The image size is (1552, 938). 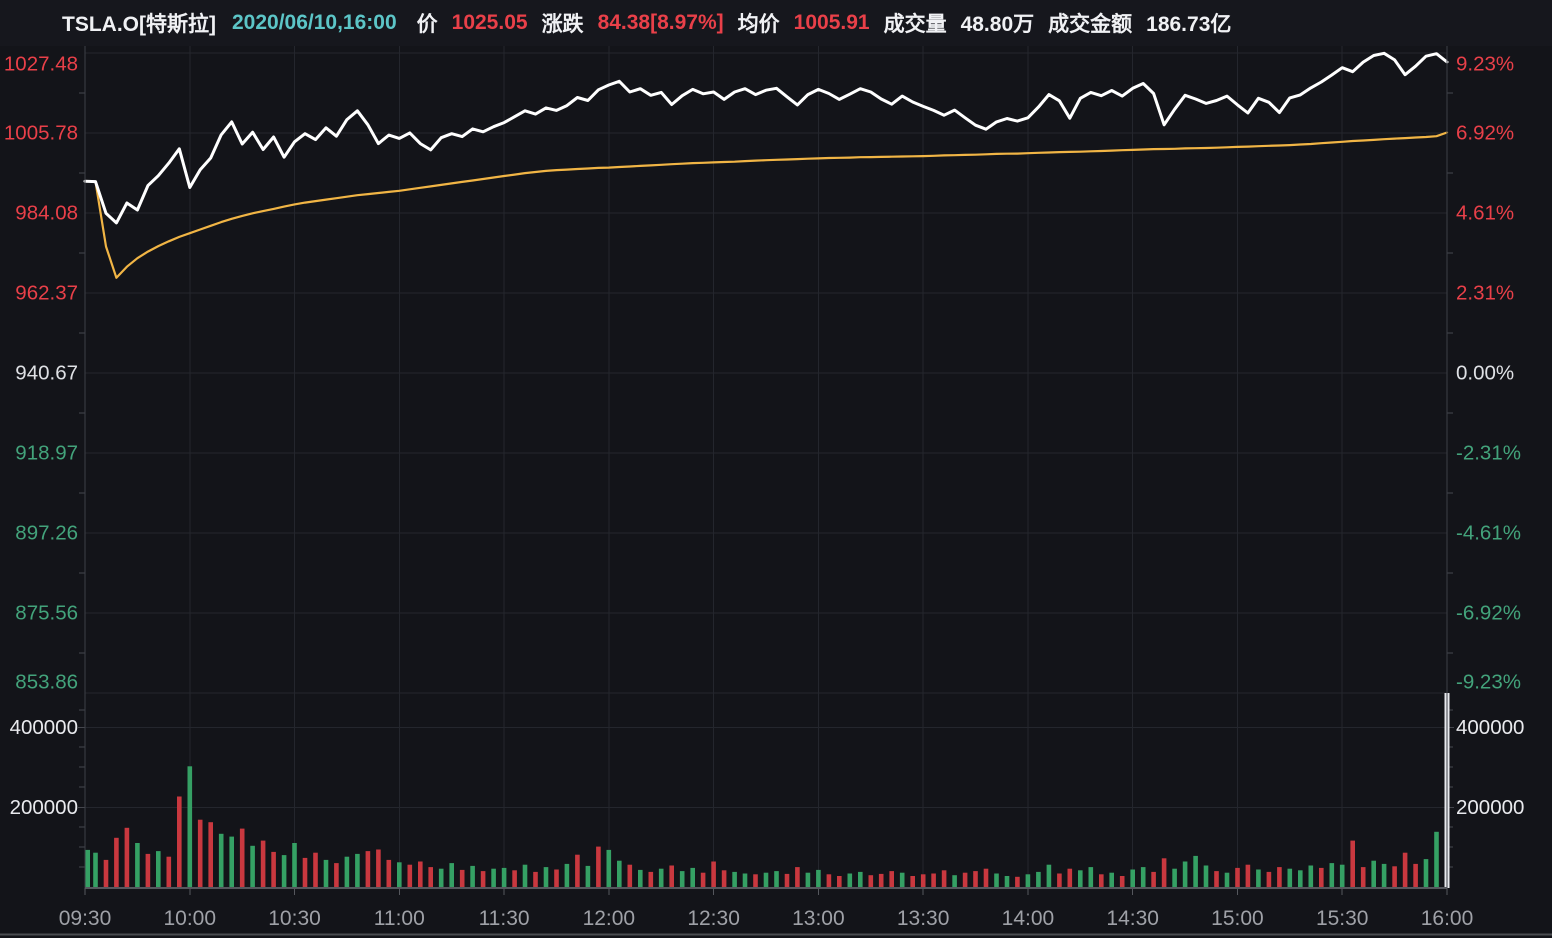 I want to click on svg-text: 0.00%, so click(x=1485, y=373).